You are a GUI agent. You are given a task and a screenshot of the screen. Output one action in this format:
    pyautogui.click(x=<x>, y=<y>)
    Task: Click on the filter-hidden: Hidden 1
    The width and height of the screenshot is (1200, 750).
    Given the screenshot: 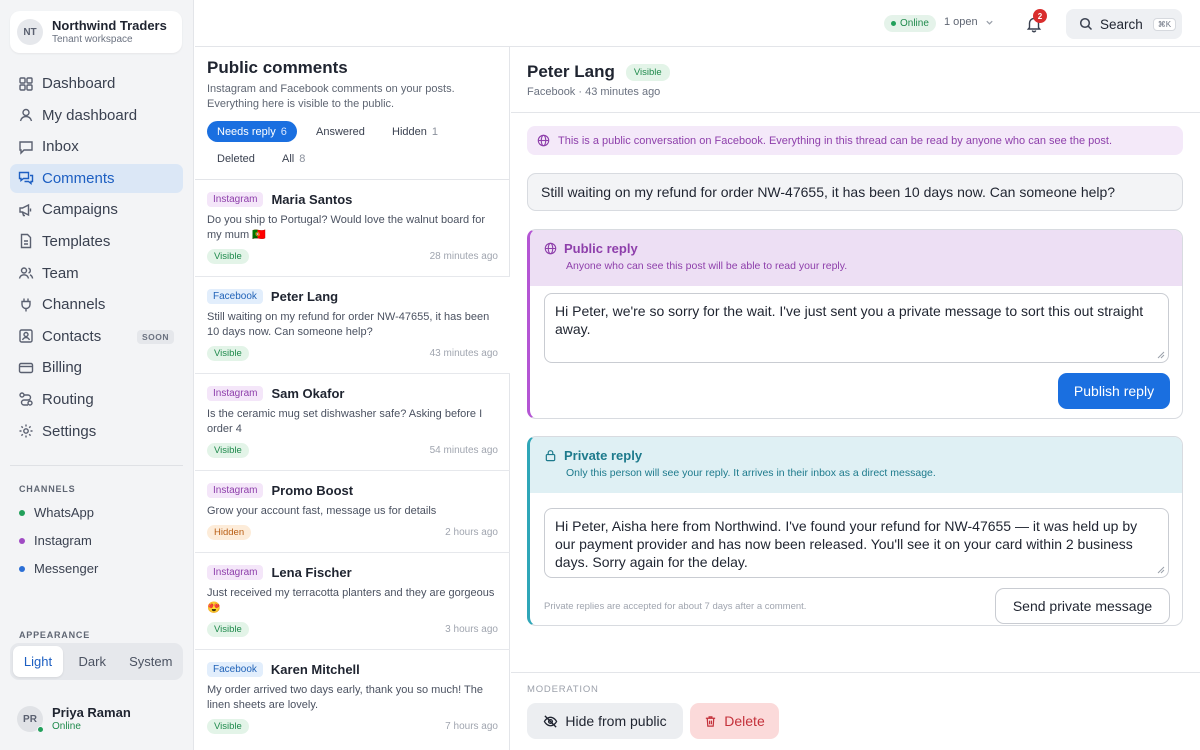 What is the action you would take?
    pyautogui.click(x=415, y=131)
    